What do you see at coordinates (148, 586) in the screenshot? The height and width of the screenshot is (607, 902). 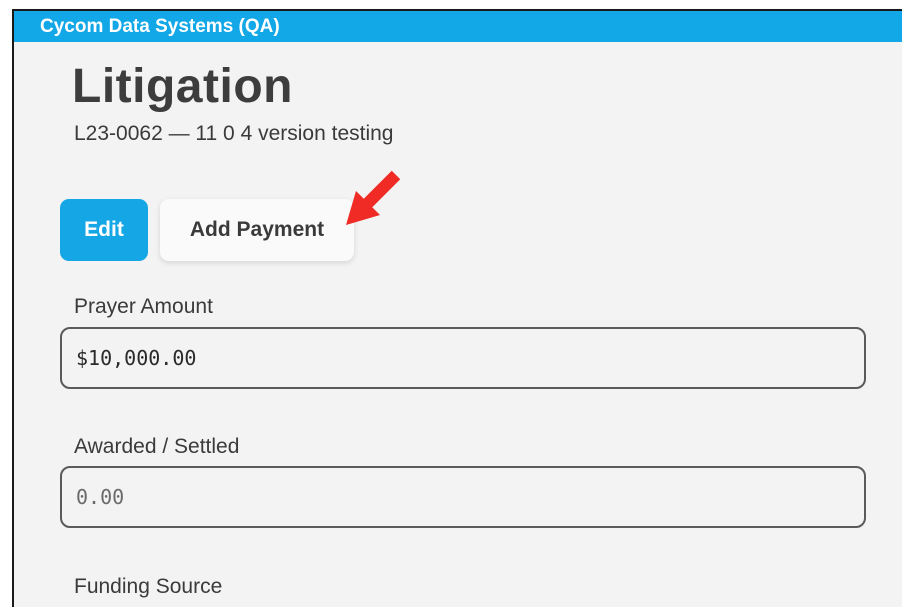 I see `funding-source-label: Funding Source` at bounding box center [148, 586].